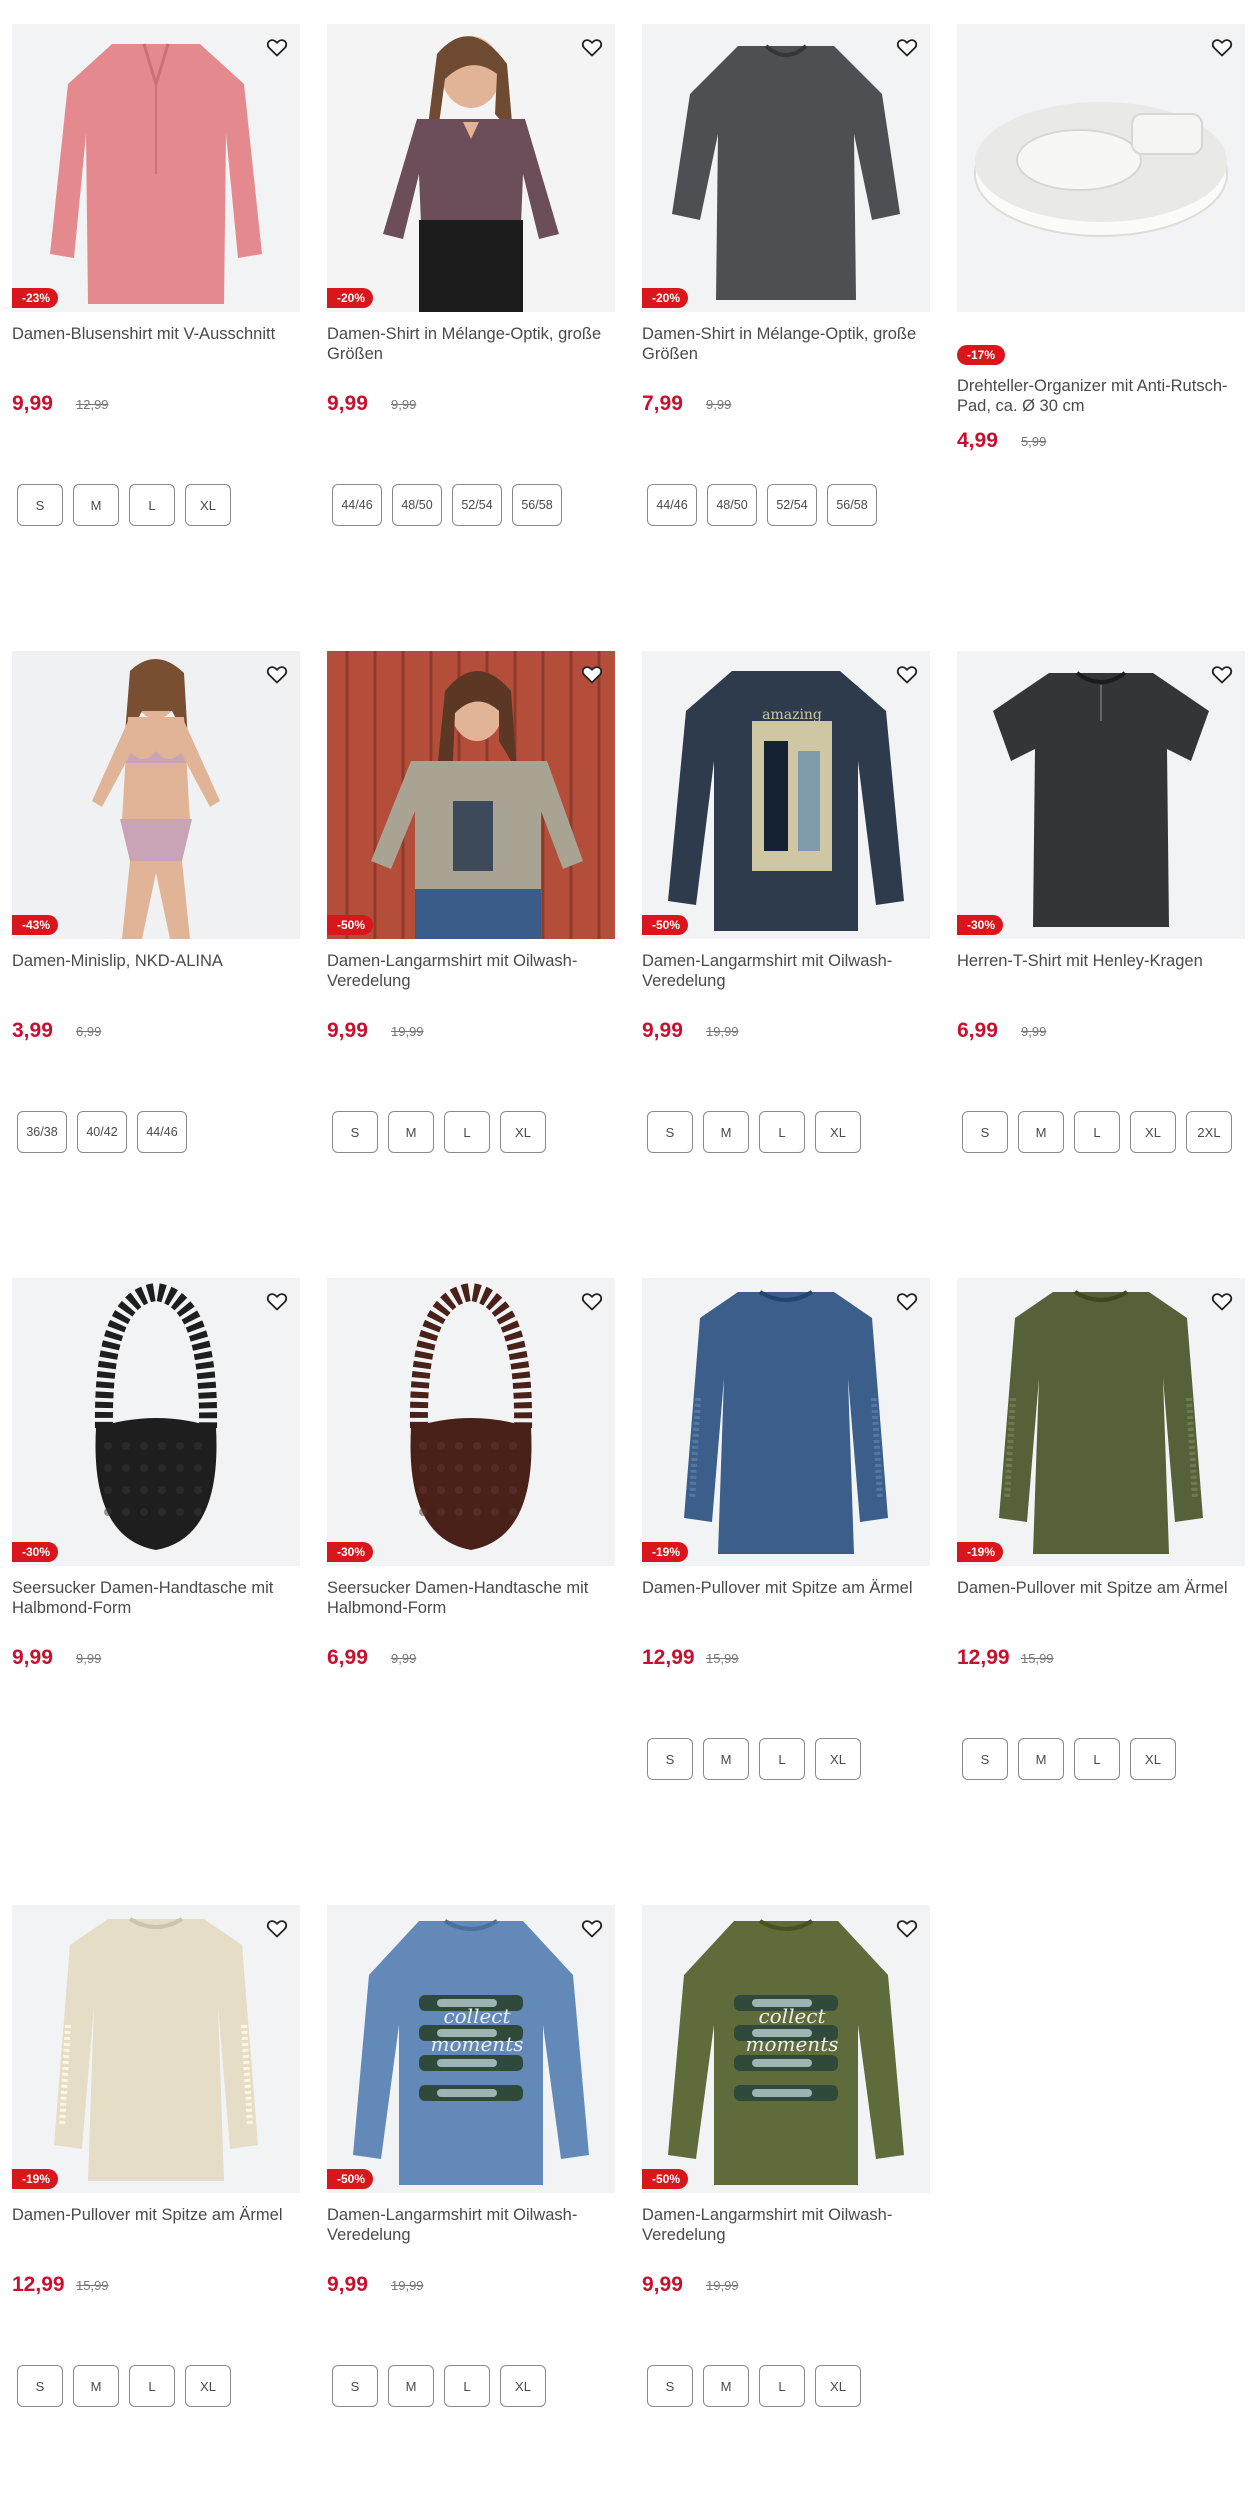  Describe the element at coordinates (156, 961) in the screenshot. I see `product-title: Damen-Minislip, NKD-ALINA` at that location.